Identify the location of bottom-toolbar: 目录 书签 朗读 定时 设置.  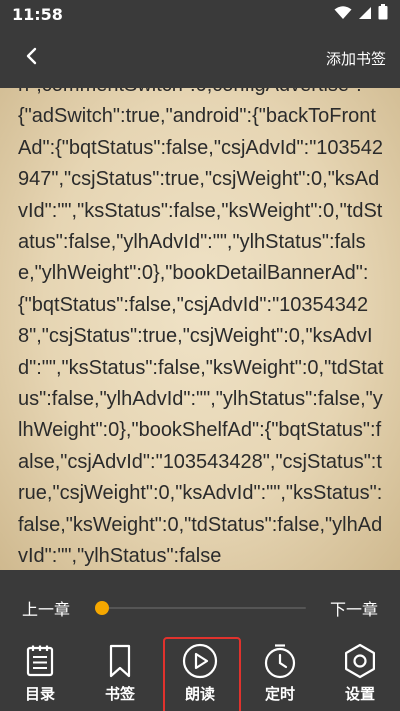
(200, 673).